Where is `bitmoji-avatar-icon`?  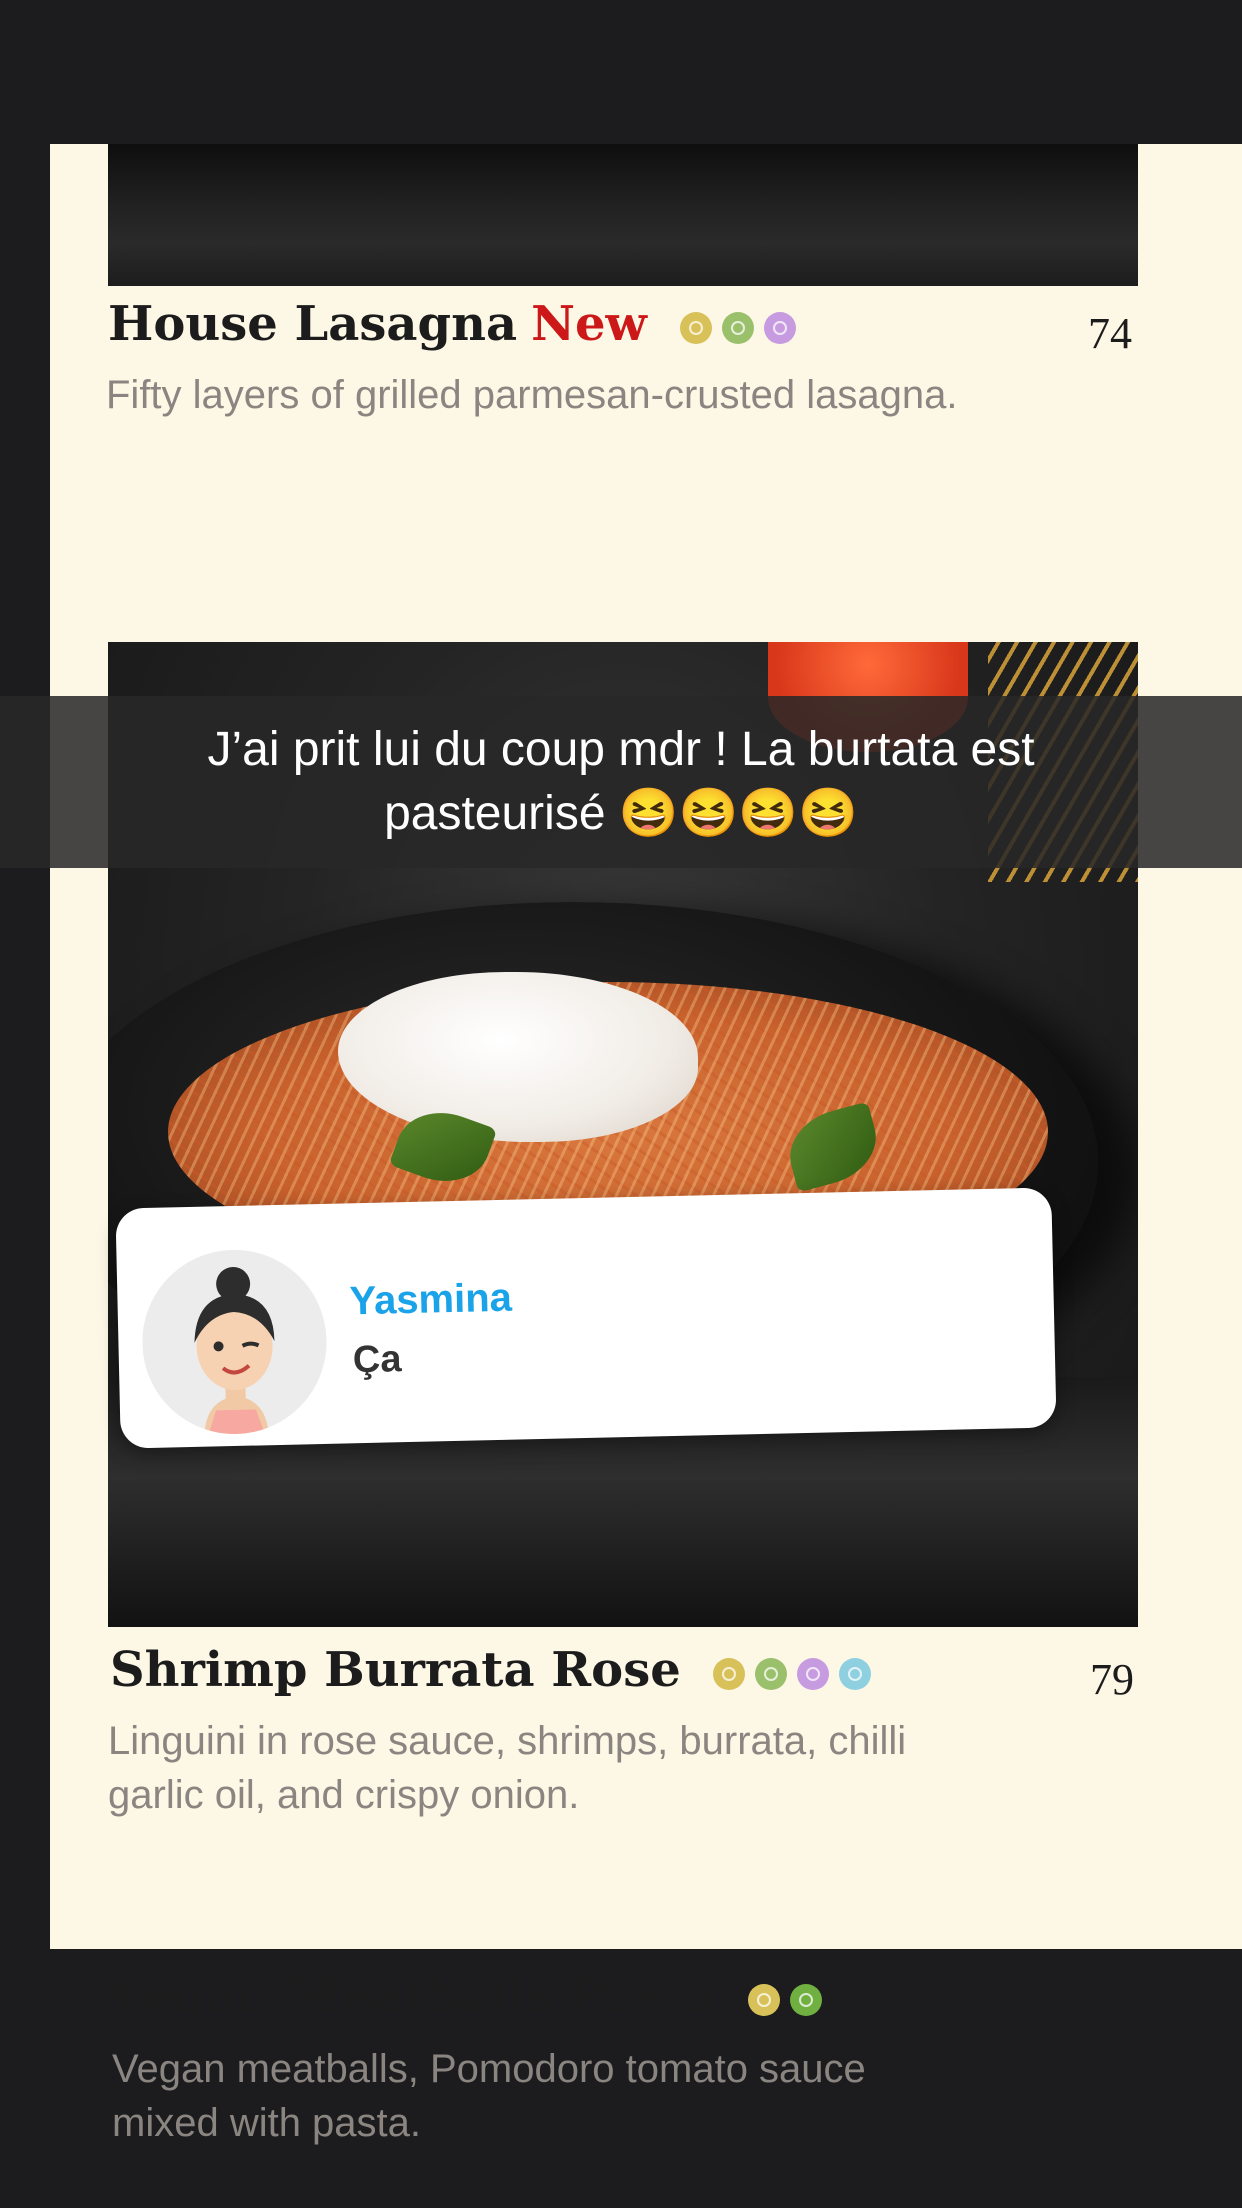
bitmoji-avatar-icon is located at coordinates (234, 1342).